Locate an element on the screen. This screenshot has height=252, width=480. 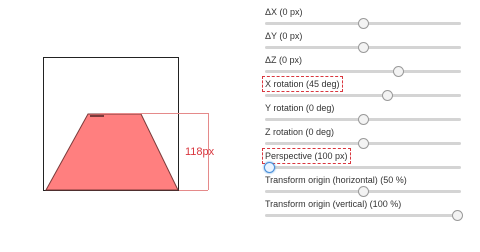
face-text-mark is located at coordinates (97, 116).